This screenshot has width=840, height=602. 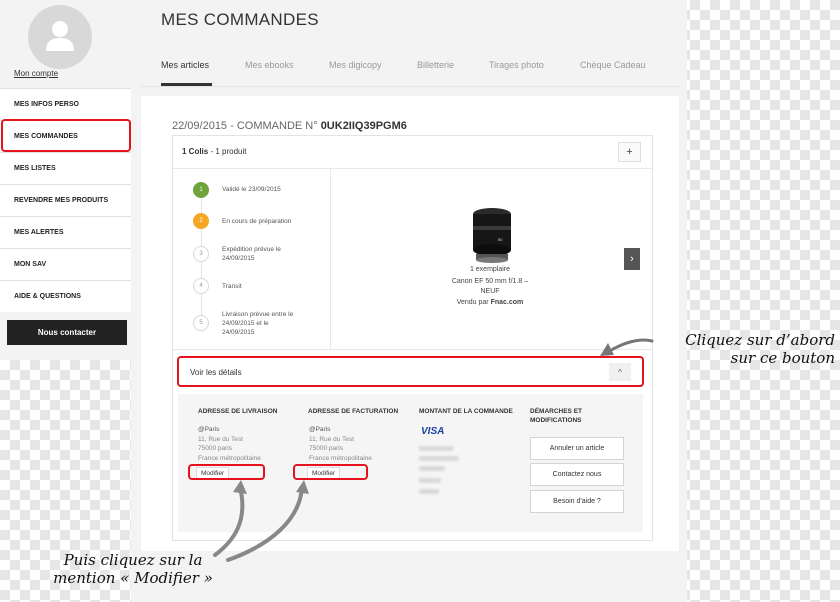 I want to click on annotation-click-details: Cliquez sur d’abord sur ce bouton, so click(x=742, y=349).